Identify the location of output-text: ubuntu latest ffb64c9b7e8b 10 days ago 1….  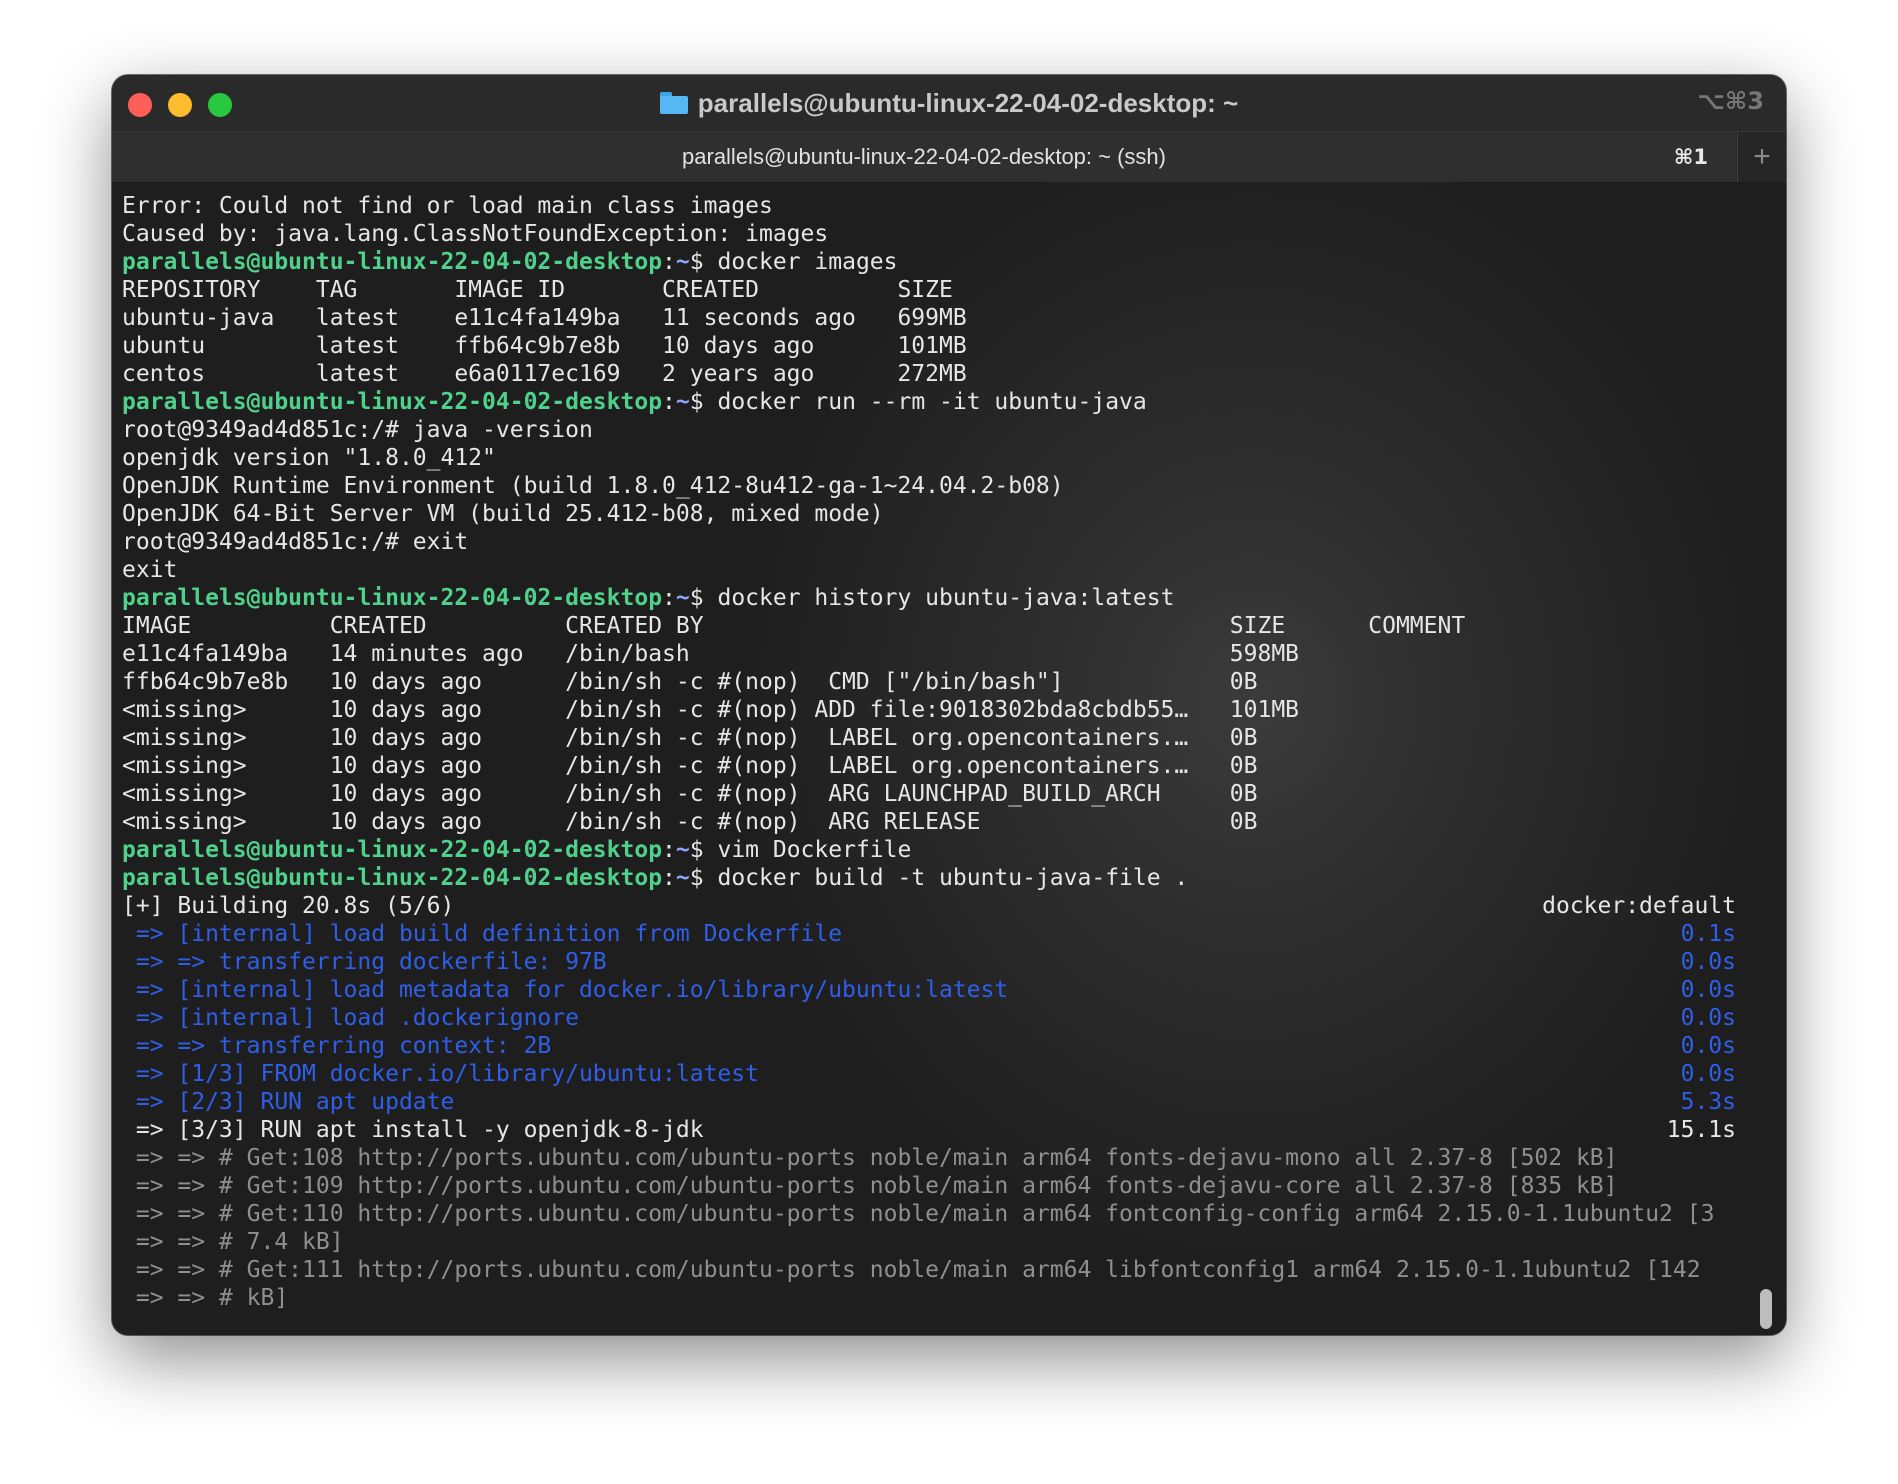
(544, 346).